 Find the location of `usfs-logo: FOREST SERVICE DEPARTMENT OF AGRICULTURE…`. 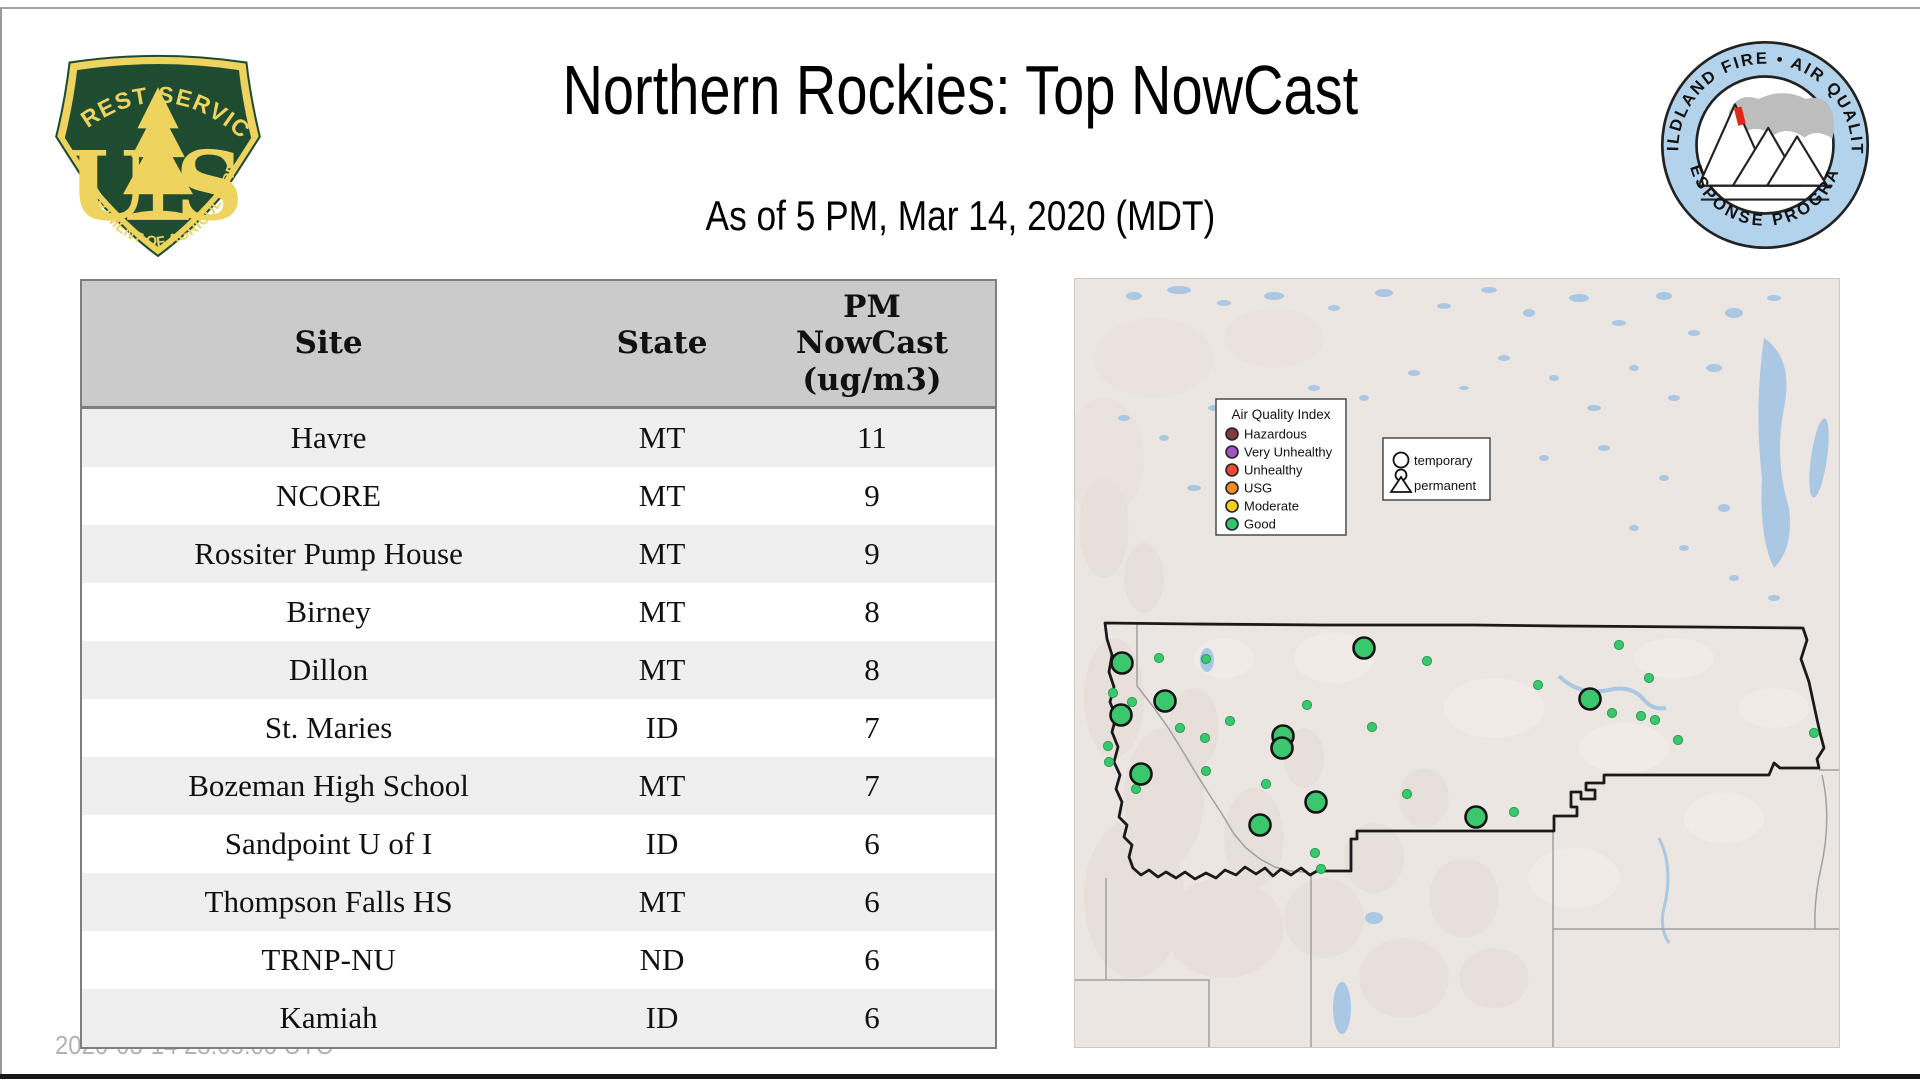

usfs-logo: FOREST SERVICE DEPARTMENT OF AGRICULTURE… is located at coordinates (158, 150).